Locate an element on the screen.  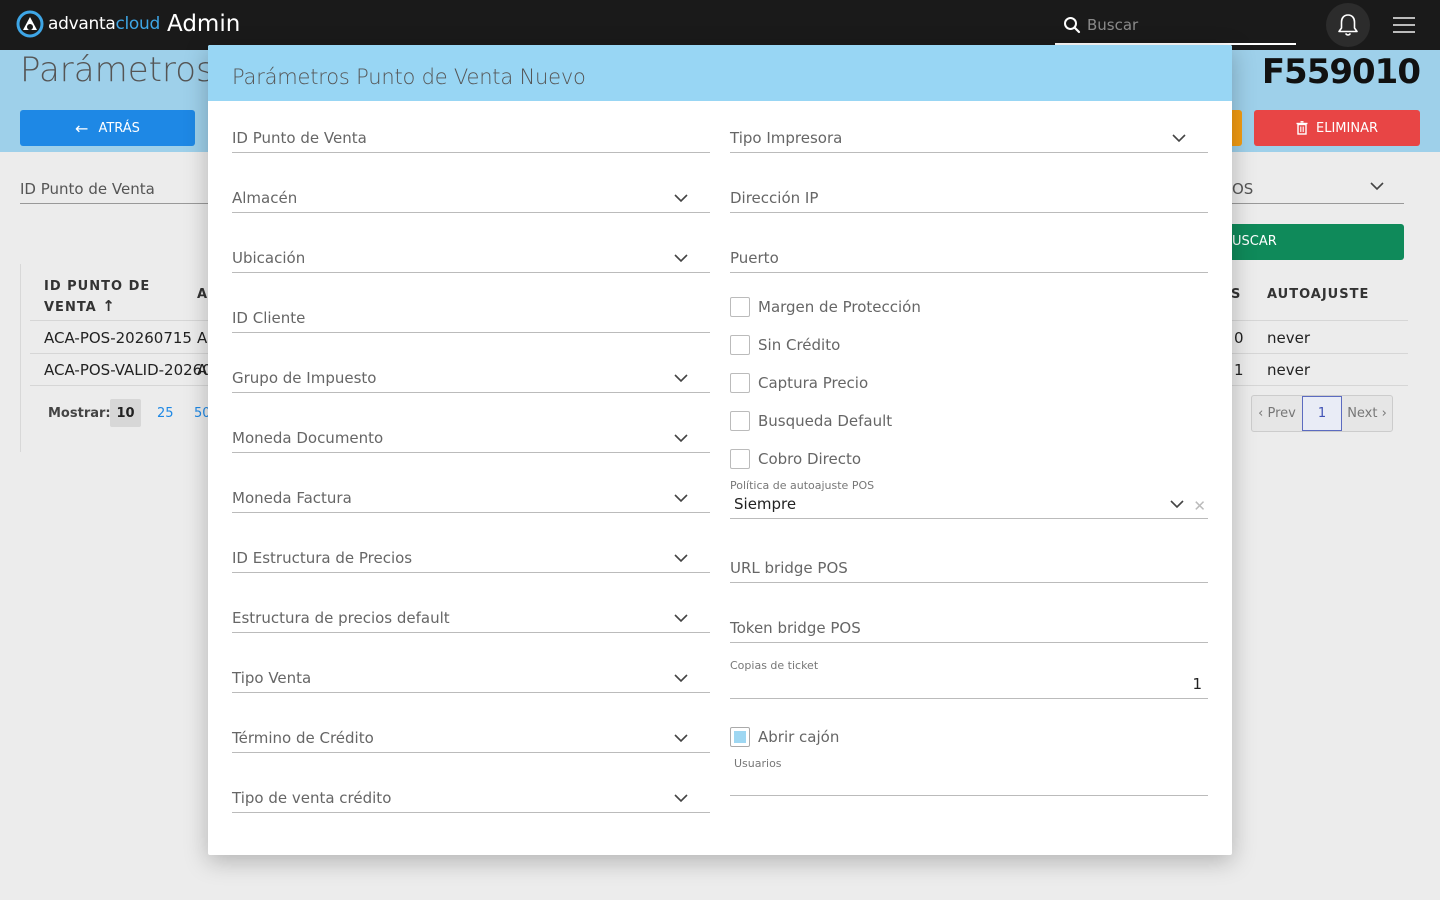
ticket-copies-field: 1 is located at coordinates (969, 687).